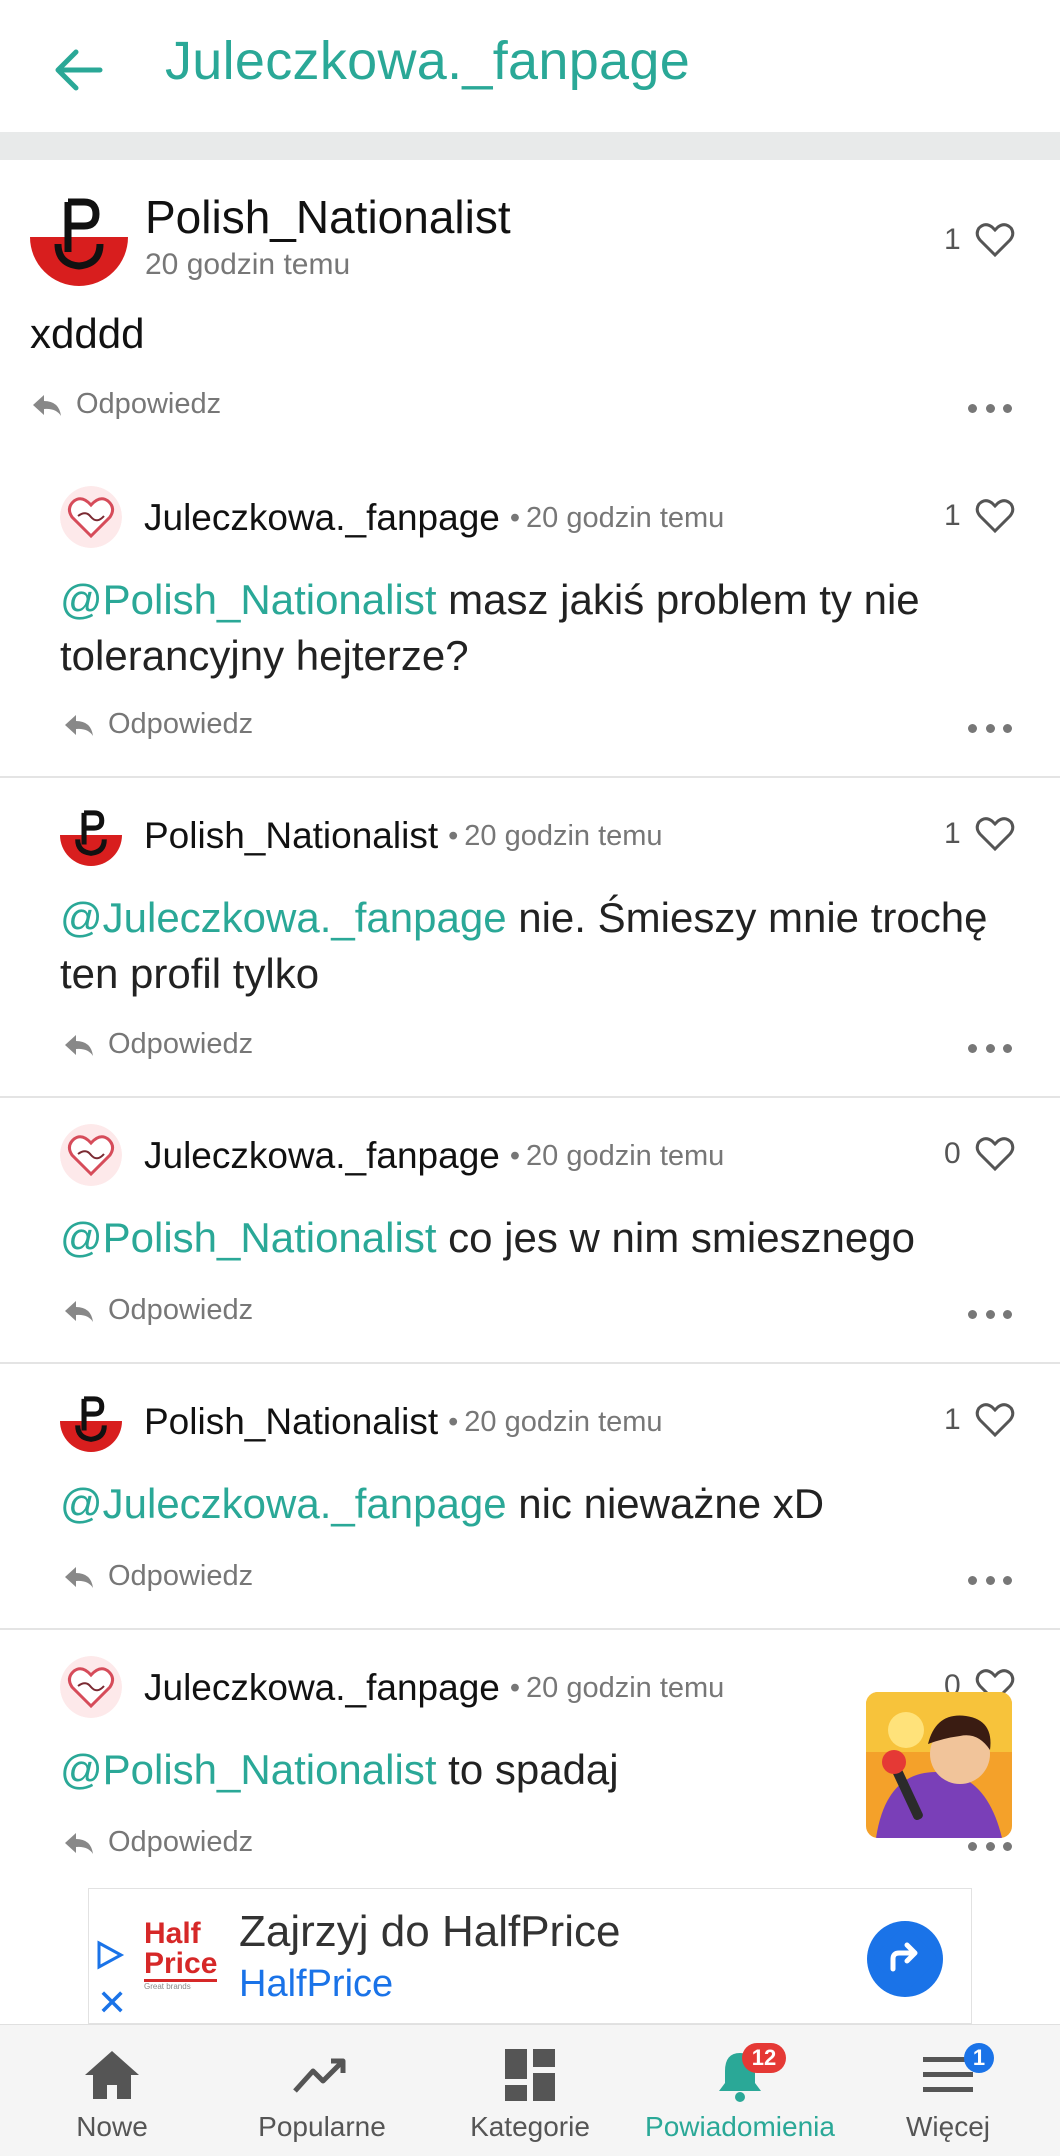 The image size is (1060, 2156). Describe the element at coordinates (322, 2126) in the screenshot. I see `tab-label: Popularne` at that location.